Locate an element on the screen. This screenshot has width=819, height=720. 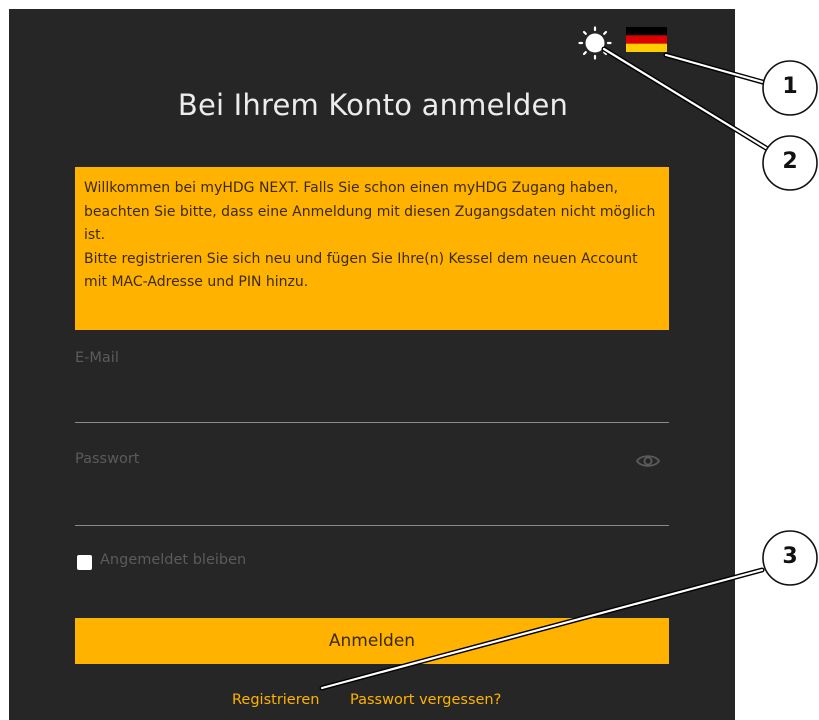
email-label: E-Mail is located at coordinates (97, 358).